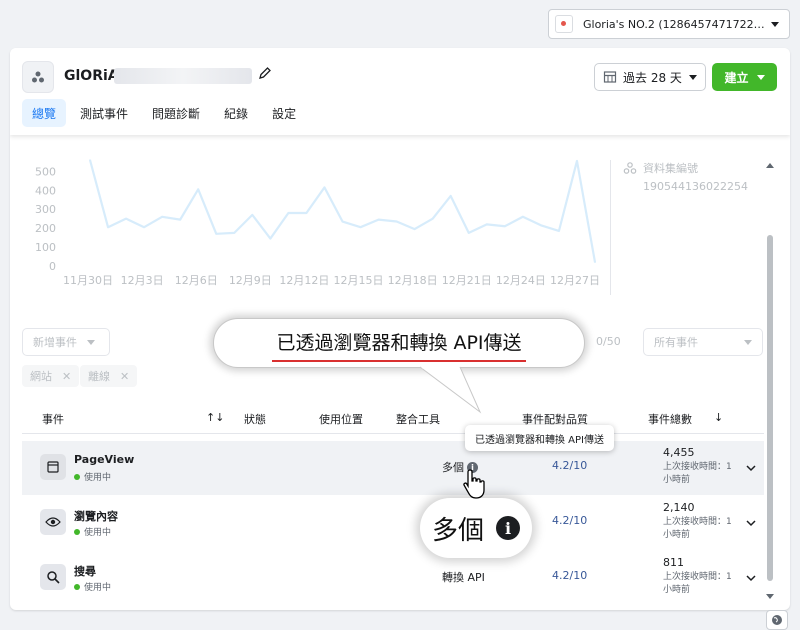  What do you see at coordinates (53, 419) in the screenshot?
I see `col-event: 事件` at bounding box center [53, 419].